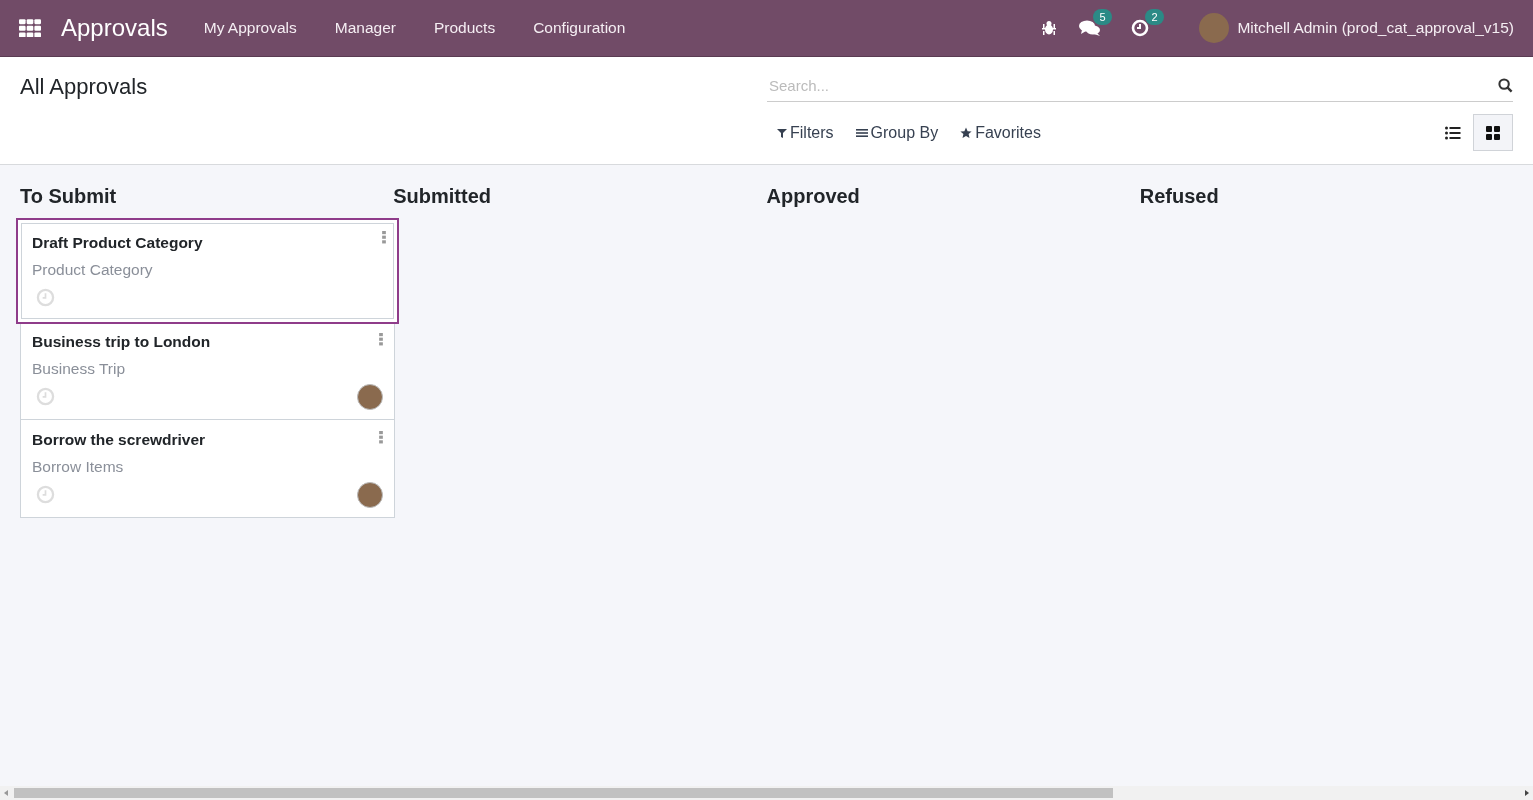 Image resolution: width=1533 pixels, height=800 pixels. Describe the element at coordinates (897, 132) in the screenshot. I see `filter-dropdown-button: Group By` at that location.